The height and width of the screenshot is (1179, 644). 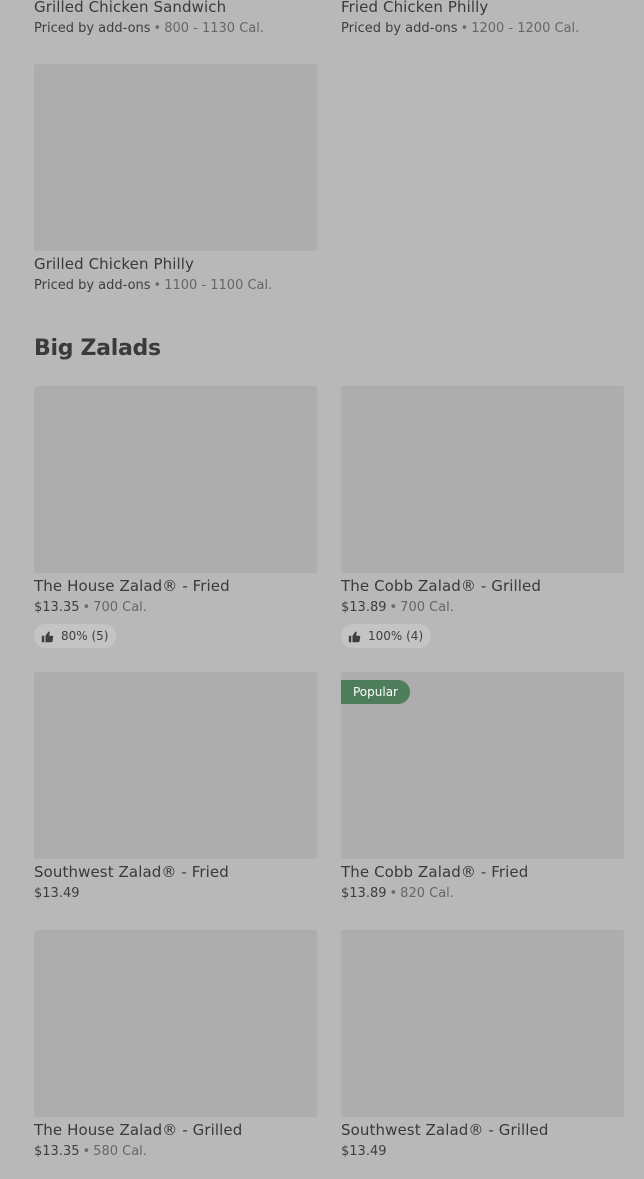 I want to click on item-name: Southwest Zalad® - Fried, so click(x=131, y=872).